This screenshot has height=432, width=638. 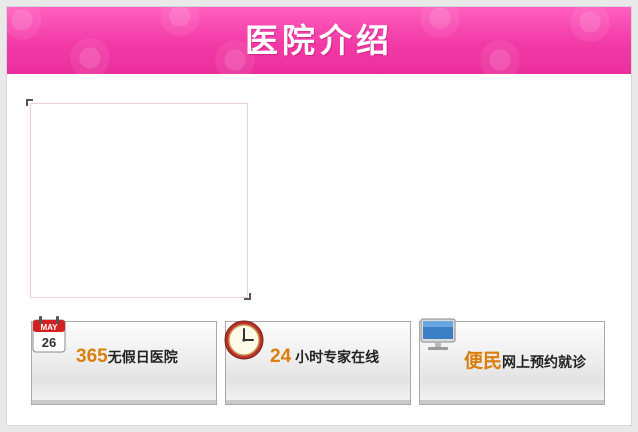 I want to click on page-title: 医院介绍, so click(x=319, y=40).